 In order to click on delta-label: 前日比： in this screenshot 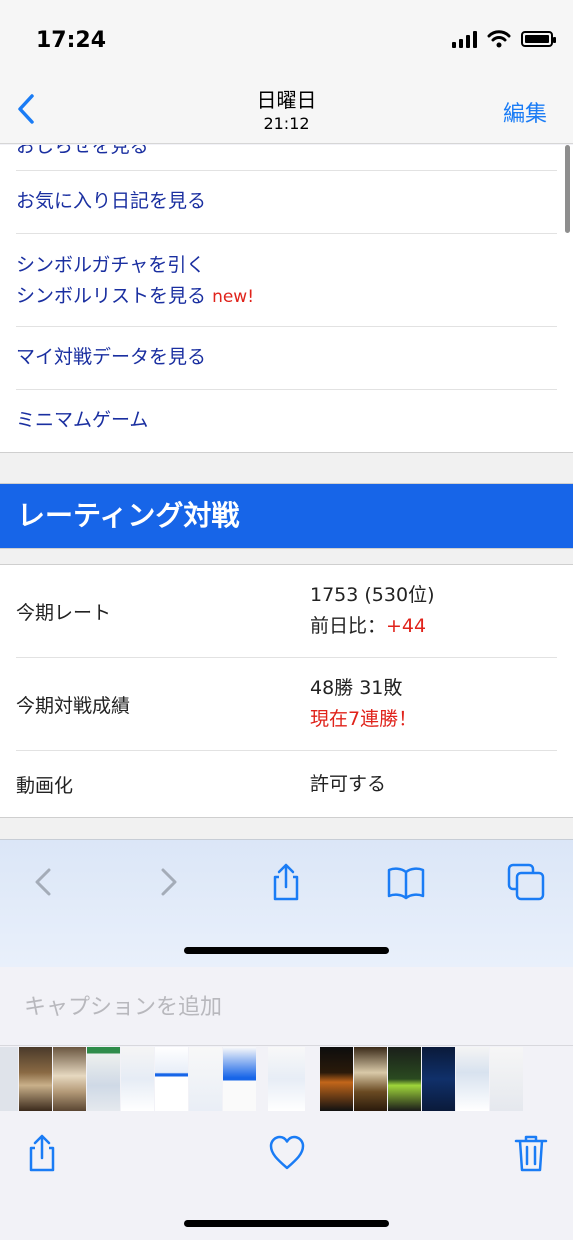, I will do `click(348, 626)`.